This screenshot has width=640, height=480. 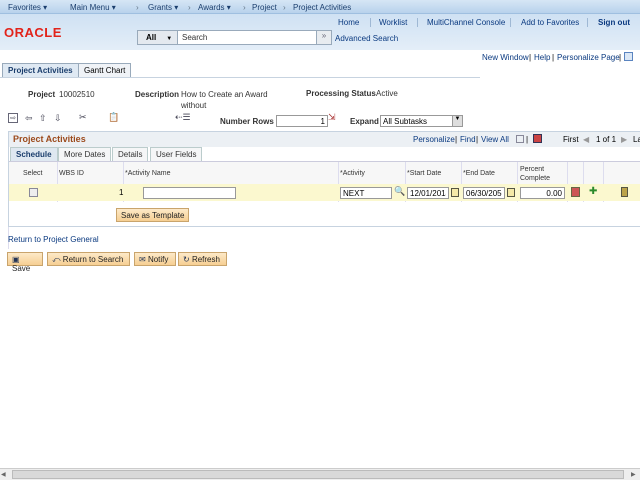 I want to click on expand-rows-icon: ⇲, so click(x=332, y=117).